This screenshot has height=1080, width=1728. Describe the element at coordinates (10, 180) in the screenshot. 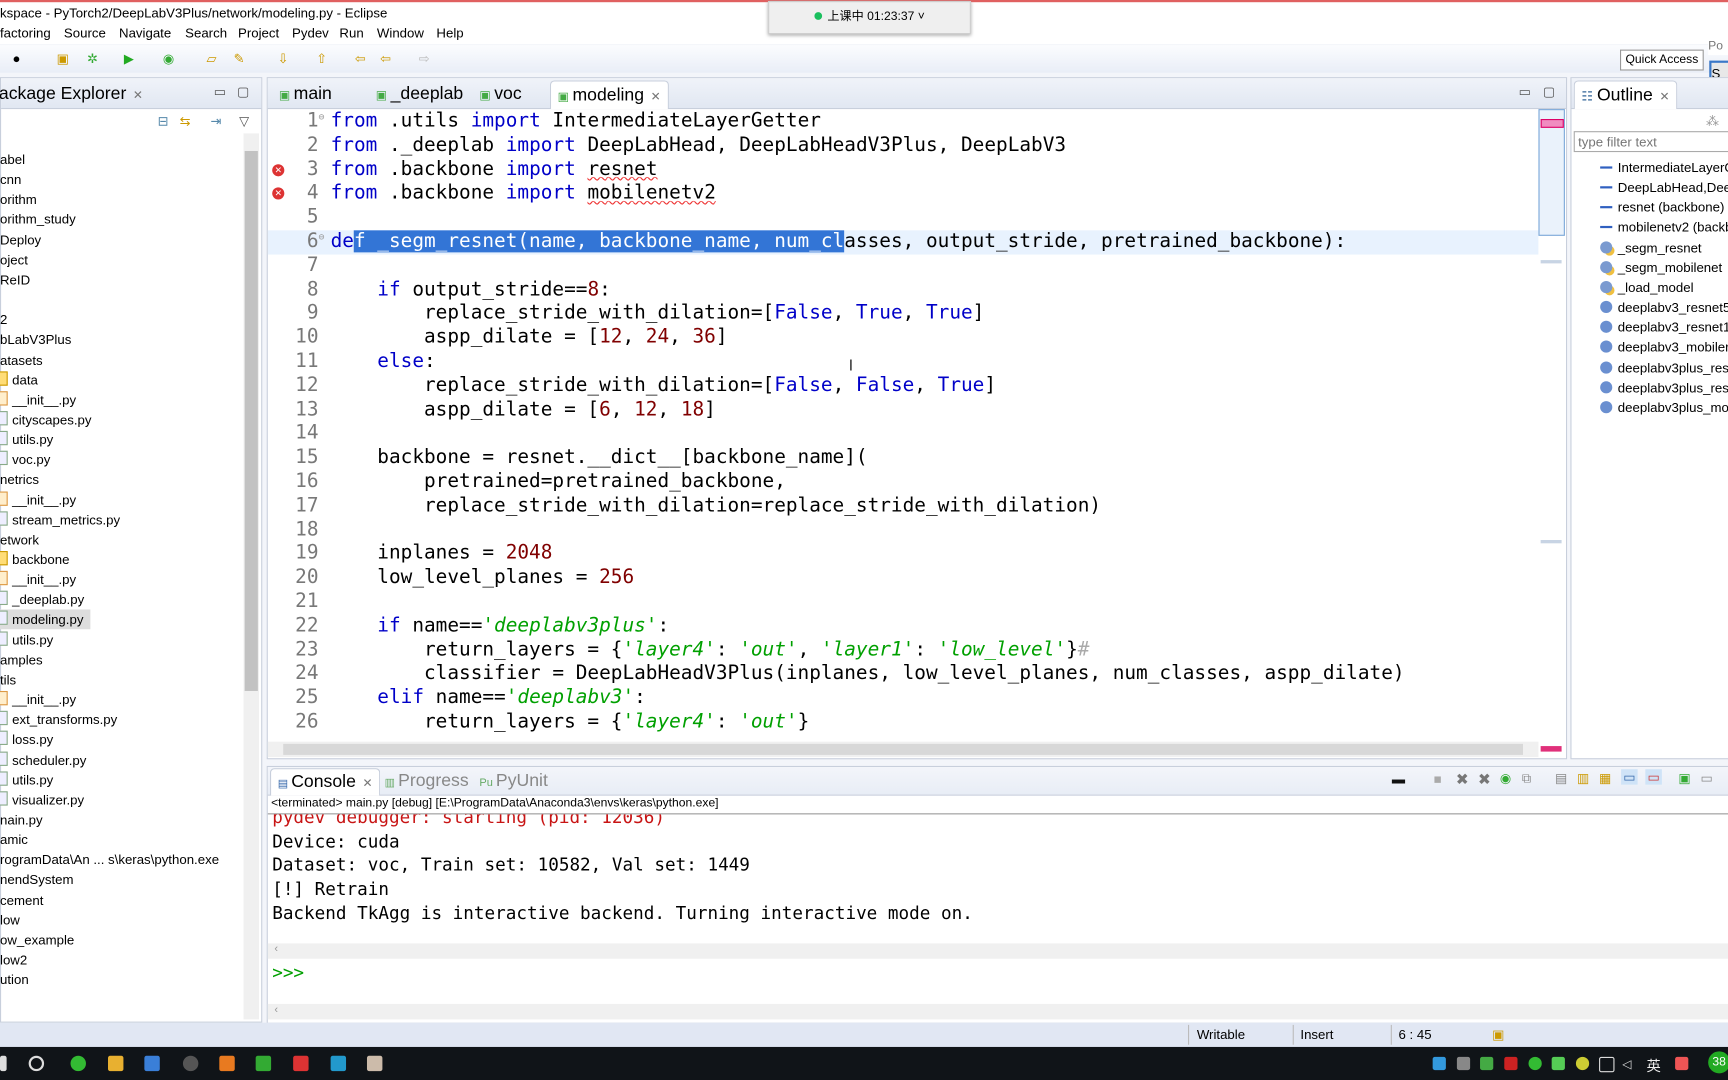

I see `tree-item: cnn` at that location.